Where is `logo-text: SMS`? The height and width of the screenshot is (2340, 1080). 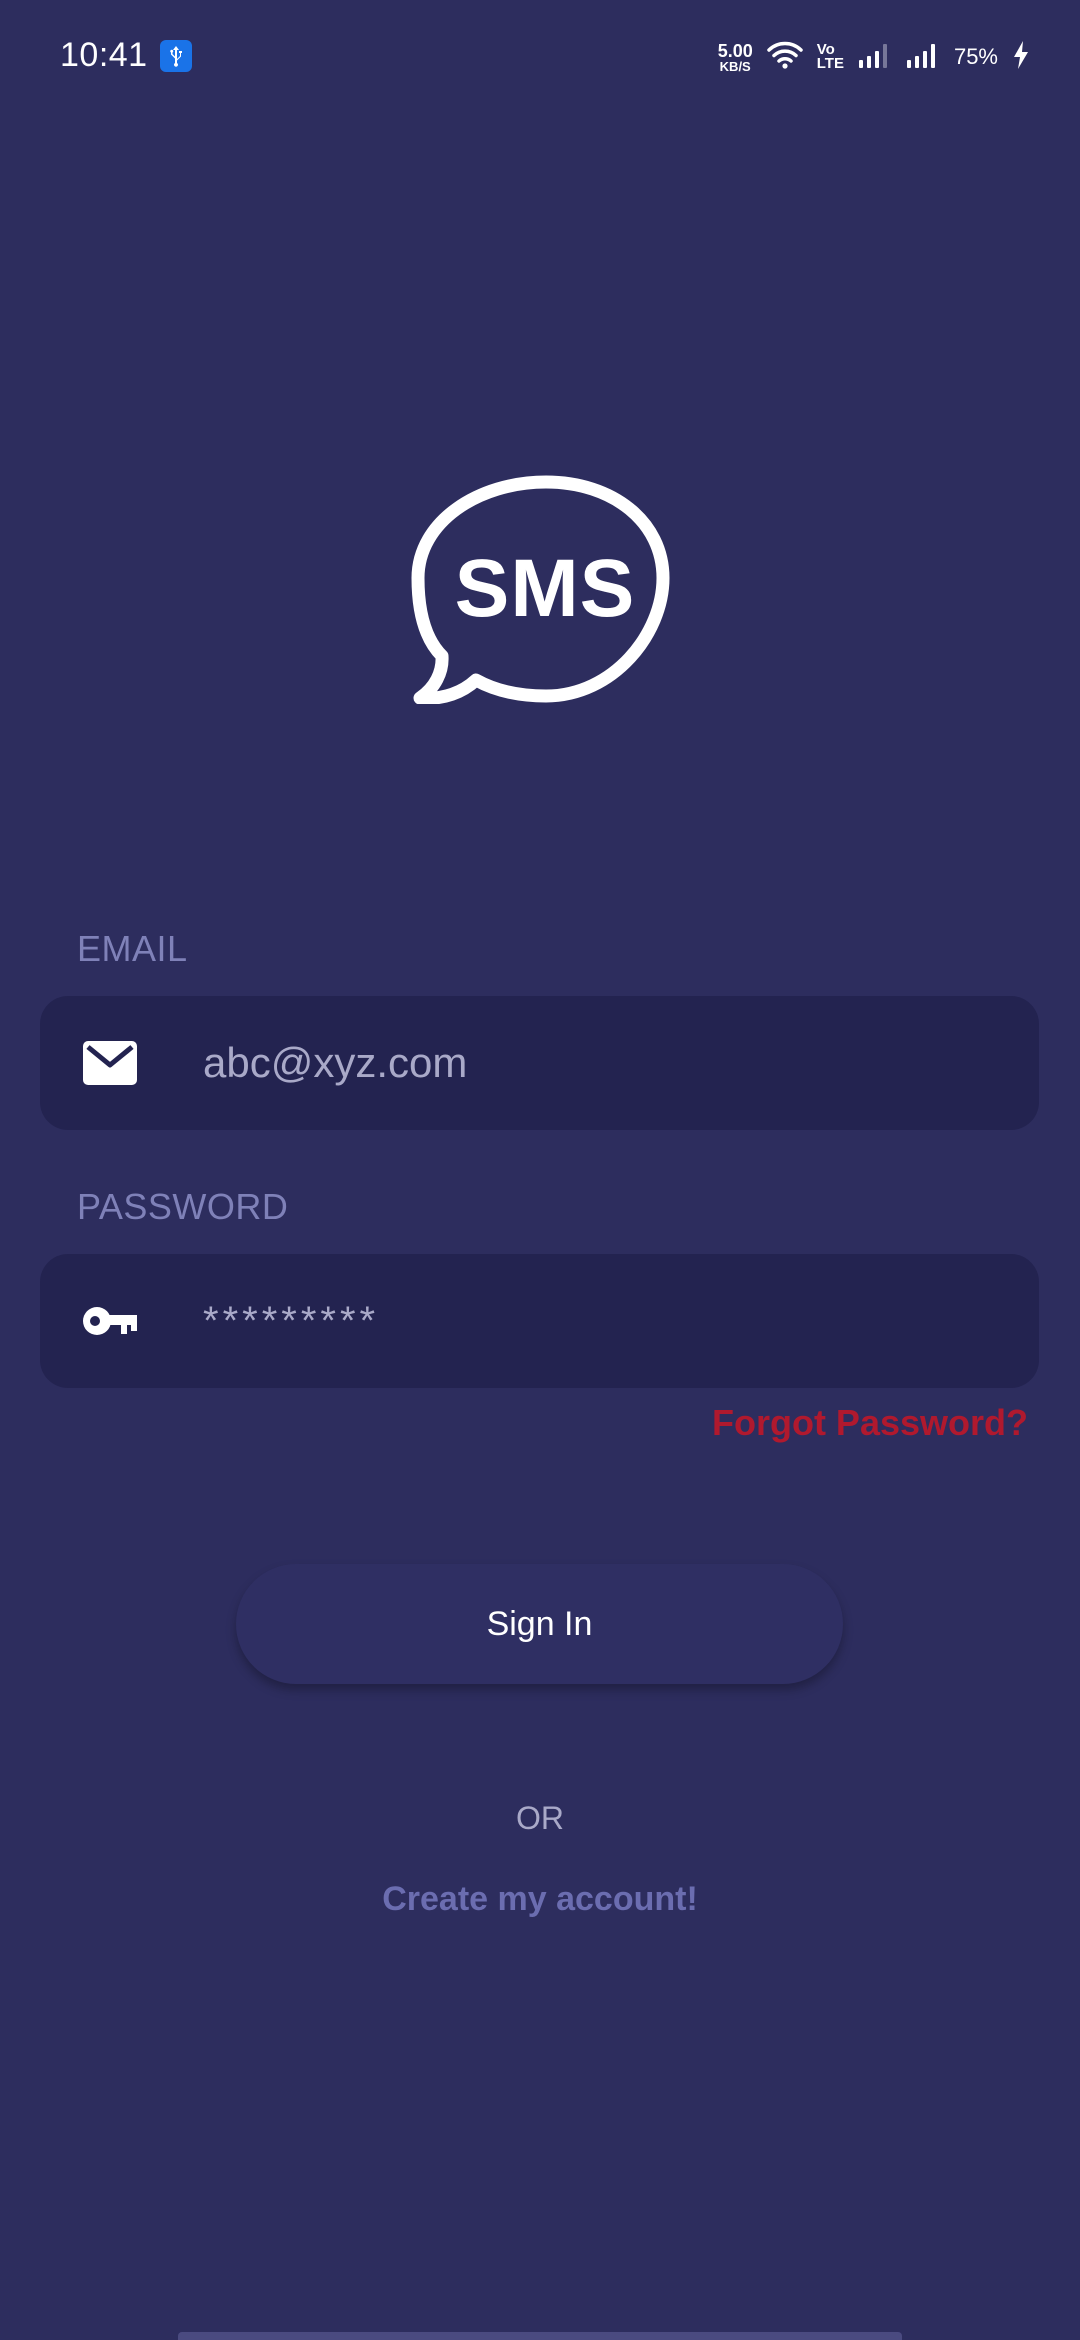 logo-text: SMS is located at coordinates (545, 588).